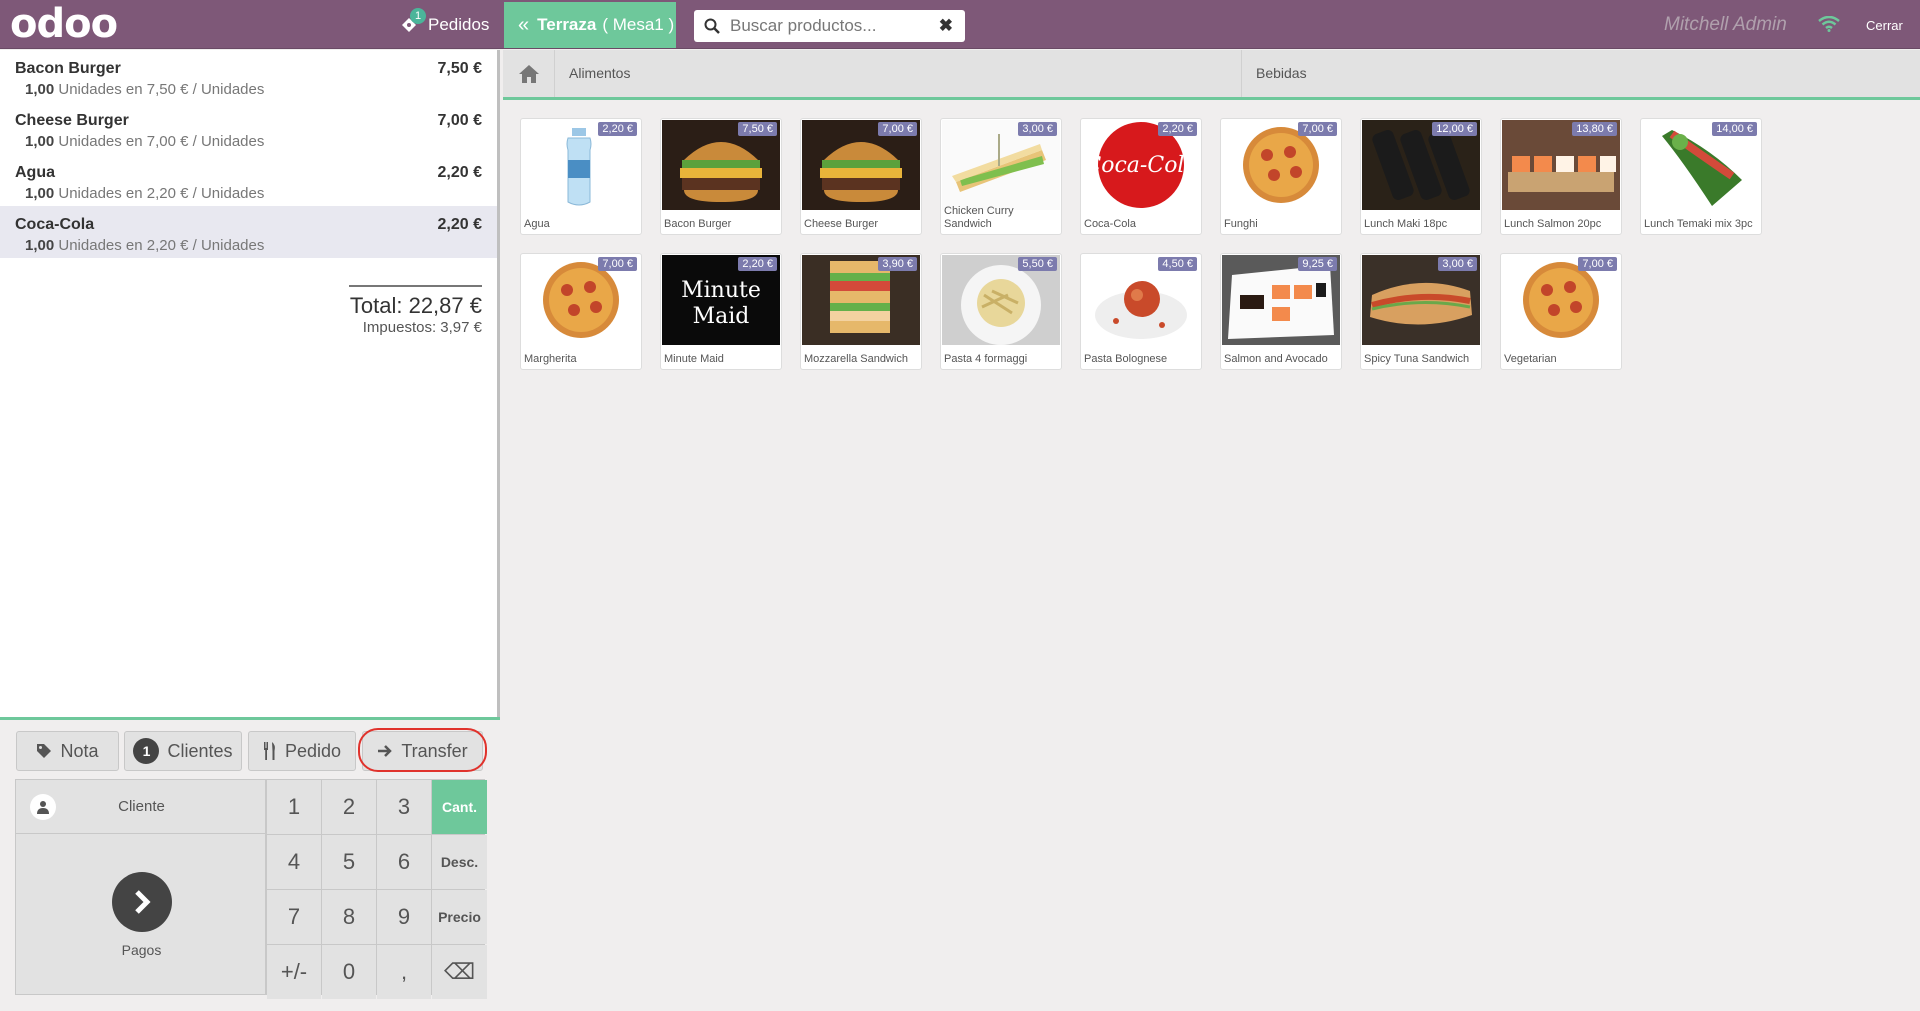 This screenshot has height=1011, width=1920. Describe the element at coordinates (721, 290) in the screenshot. I see `svg-text: Minute` at that location.